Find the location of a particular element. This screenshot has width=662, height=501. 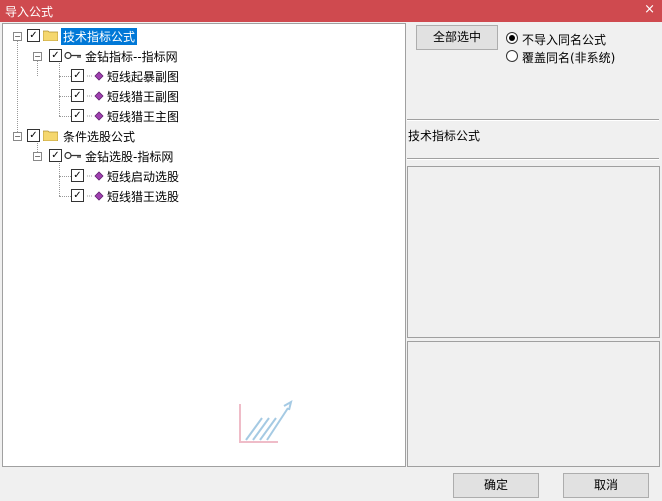

tree-leaf: ✓ 短线猎王主图 is located at coordinates (203, 116).